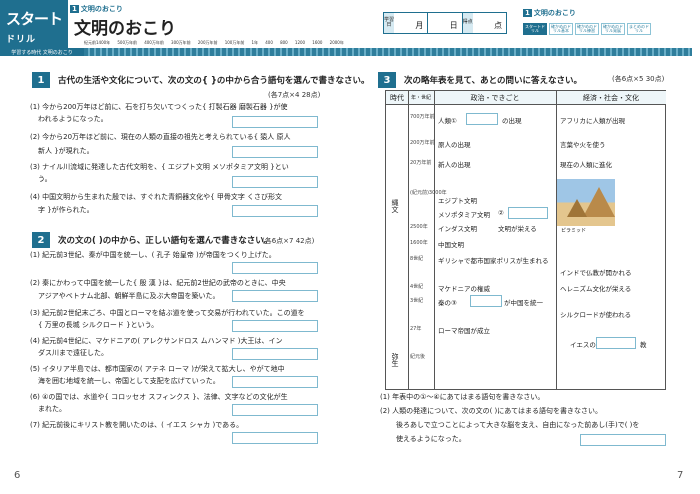 Image resolution: width=700 pixels, height=494 pixels. I want to click on unit-subtitle: 1 文明のおこり, so click(96, 9).